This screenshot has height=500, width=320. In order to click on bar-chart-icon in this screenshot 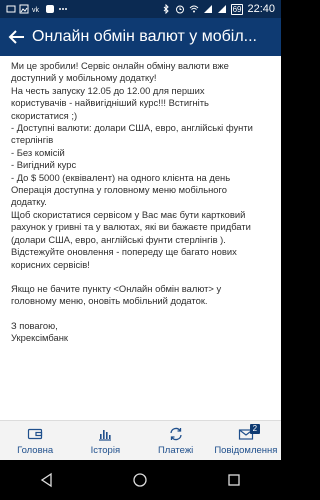, I will do `click(105, 435)`.